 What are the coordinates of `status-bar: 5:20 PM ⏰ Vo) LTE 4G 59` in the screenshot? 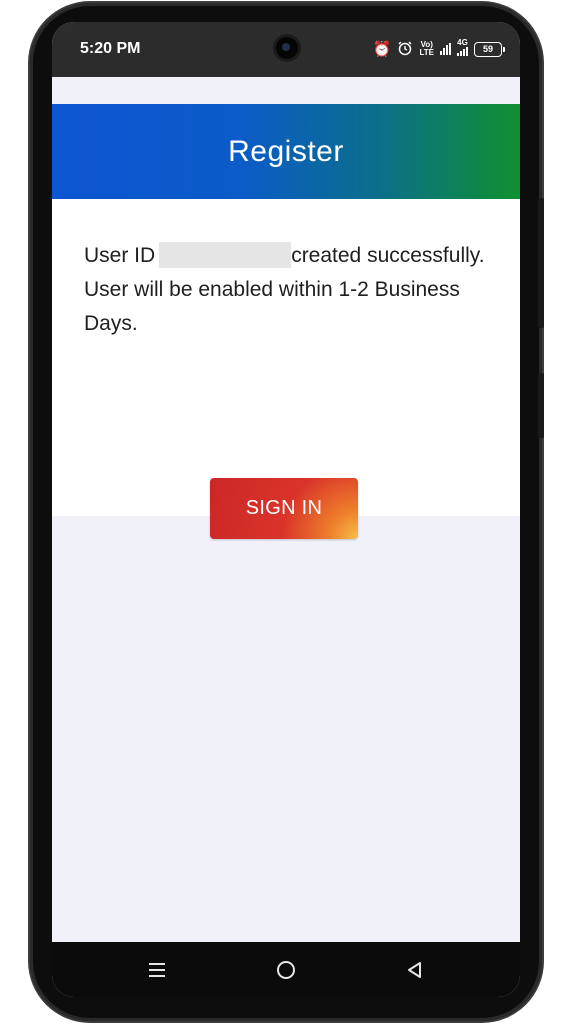 It's located at (286, 49).